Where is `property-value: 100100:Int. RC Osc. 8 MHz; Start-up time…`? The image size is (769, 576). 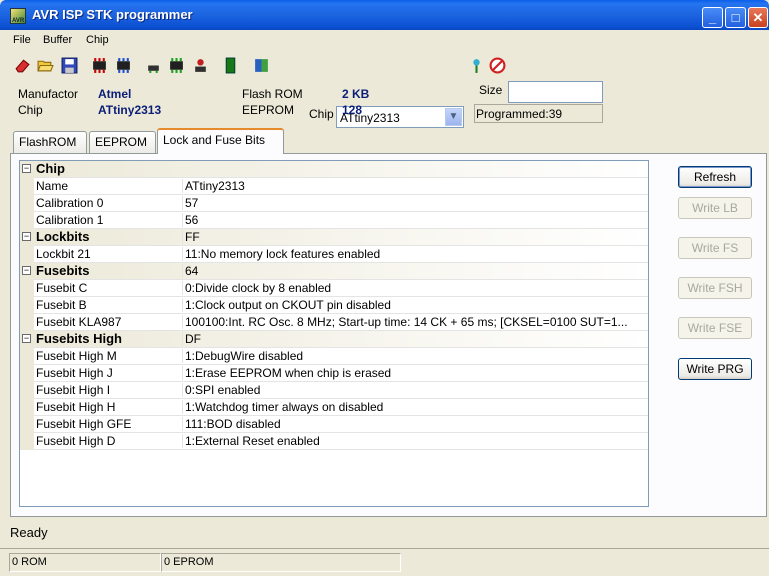
property-value: 100100:Int. RC Osc. 8 MHz; Start-up time… is located at coordinates (414, 322).